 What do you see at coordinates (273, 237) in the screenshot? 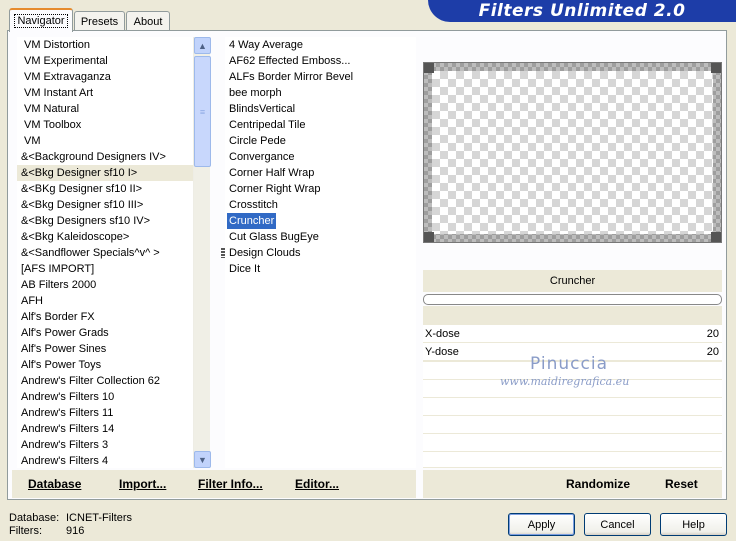
I see `filter-item: Cut Glass BugEye` at bounding box center [273, 237].